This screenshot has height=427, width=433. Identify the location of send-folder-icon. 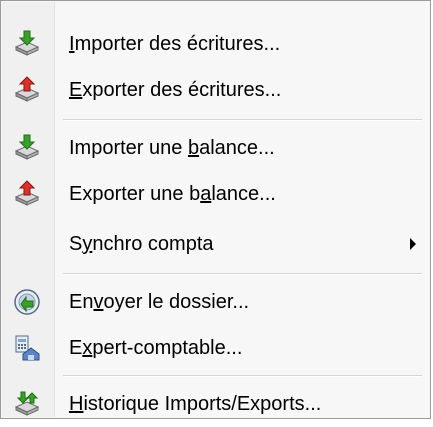
(27, 302).